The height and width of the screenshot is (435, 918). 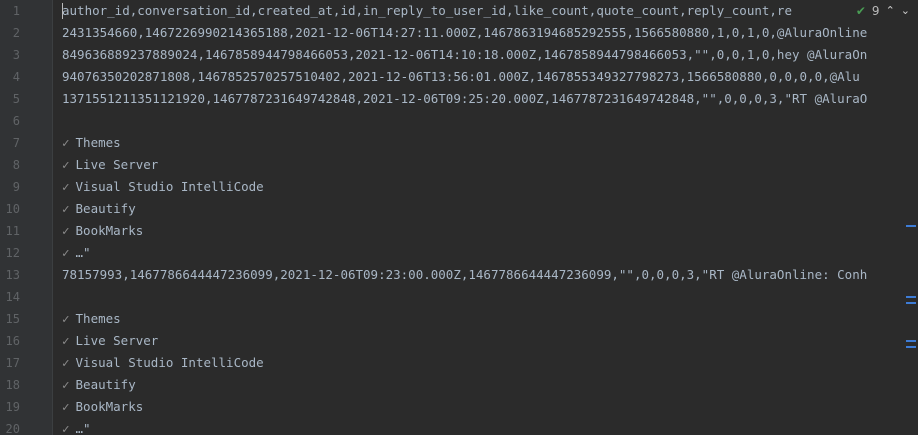 I want to click on code-line: 10 ✓ Beautify, so click(x=459, y=209).